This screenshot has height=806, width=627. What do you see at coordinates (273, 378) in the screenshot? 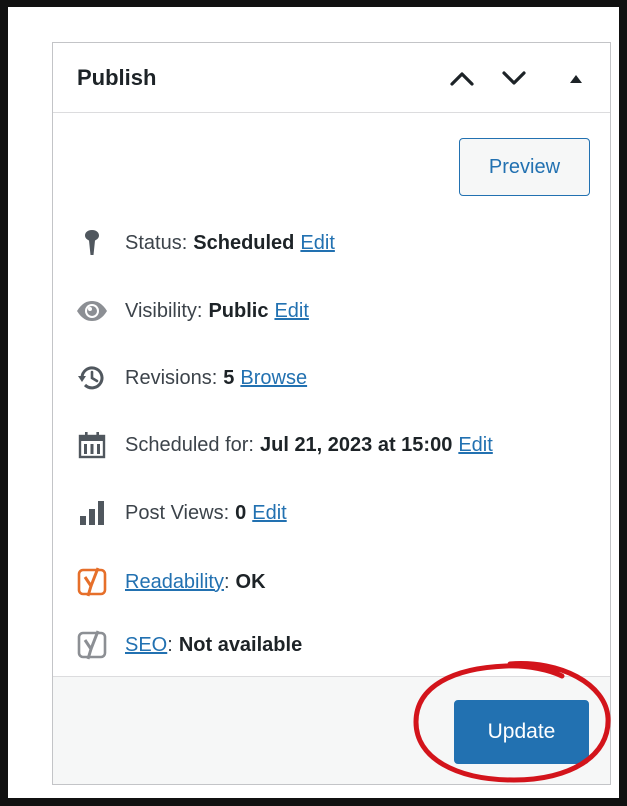
I see `revisions-browse-link: Browse` at bounding box center [273, 378].